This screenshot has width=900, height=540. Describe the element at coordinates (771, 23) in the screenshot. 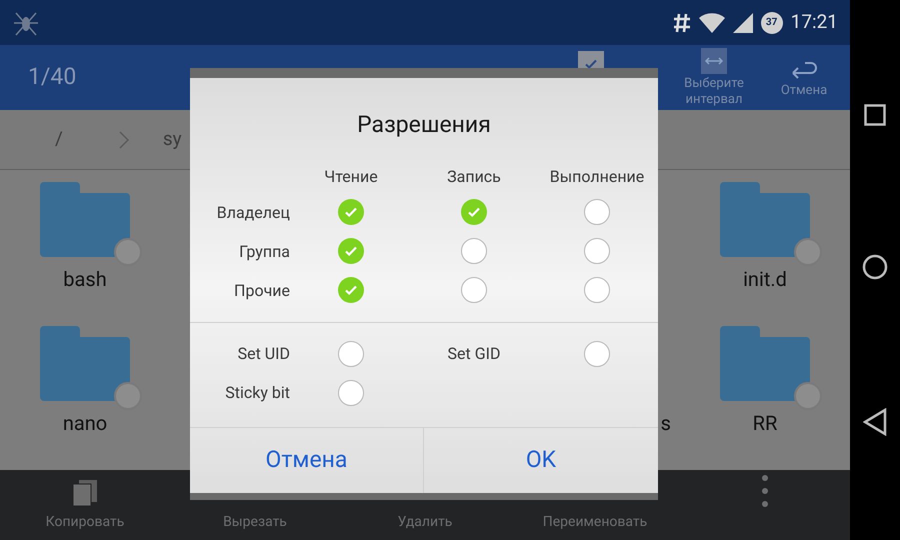

I see `battery-level: 37` at that location.